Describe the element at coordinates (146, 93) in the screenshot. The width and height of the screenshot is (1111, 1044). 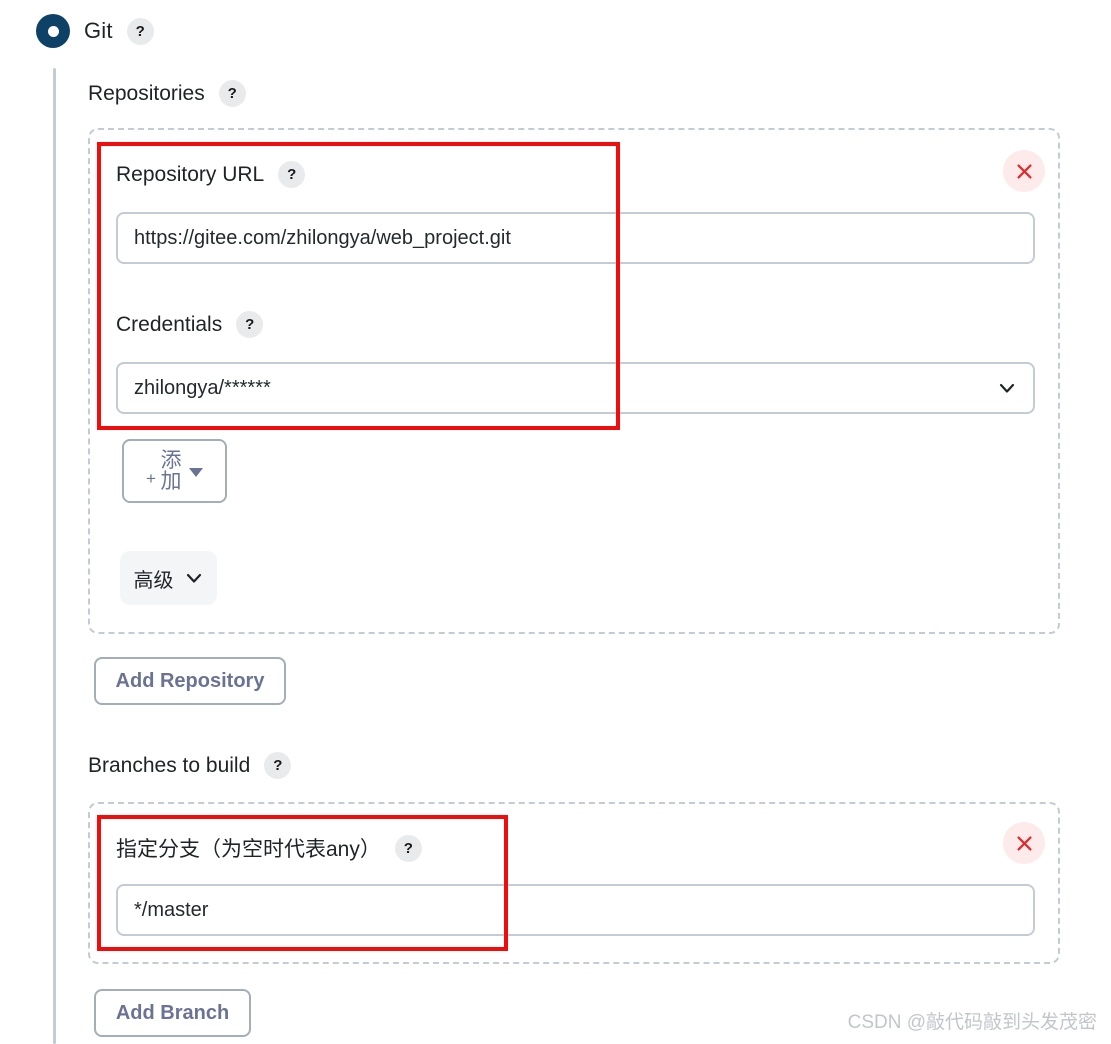
I see `repositories-heading-label: Repositories` at that location.